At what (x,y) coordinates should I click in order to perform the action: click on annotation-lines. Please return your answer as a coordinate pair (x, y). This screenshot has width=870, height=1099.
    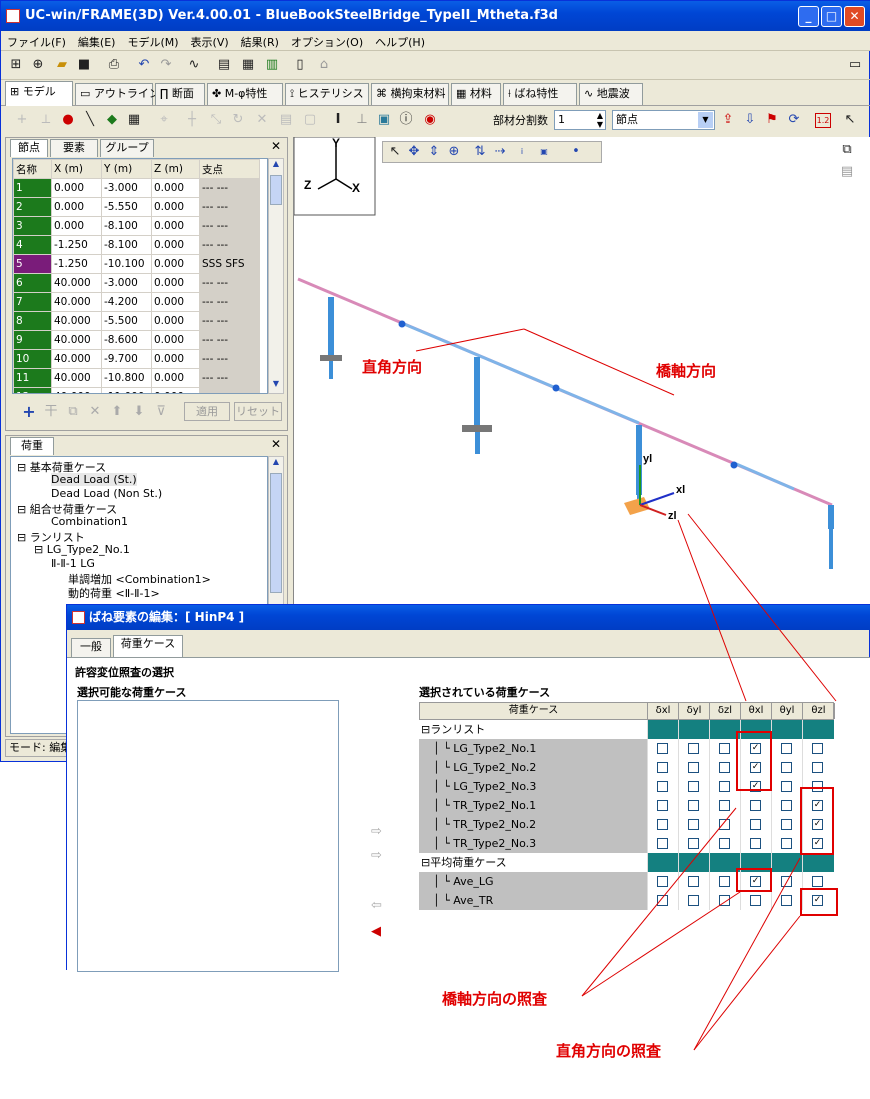
    Looking at the image, I should click on (709, 782).